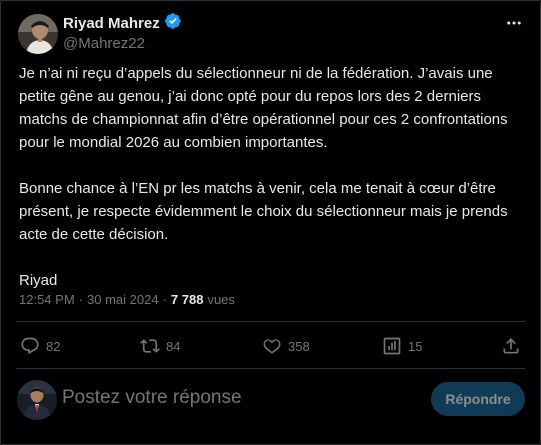  Describe the element at coordinates (53, 346) in the screenshot. I see `reply-count: 82` at that location.